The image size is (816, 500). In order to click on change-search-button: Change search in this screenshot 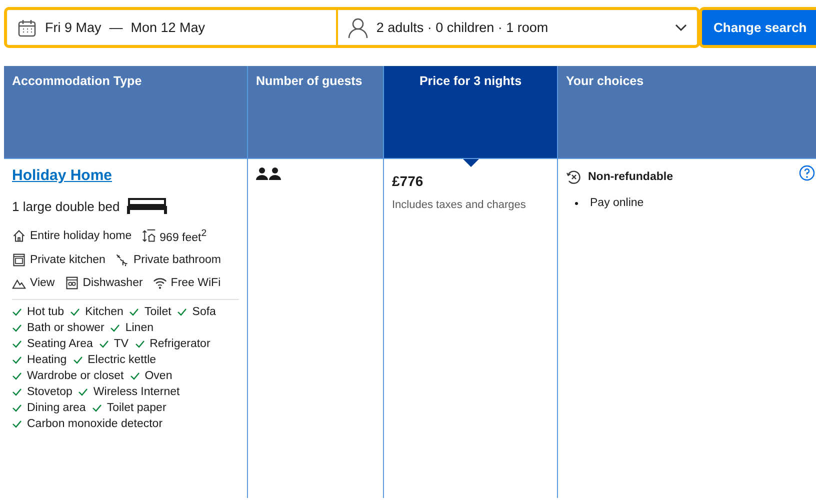, I will do `click(757, 27)`.